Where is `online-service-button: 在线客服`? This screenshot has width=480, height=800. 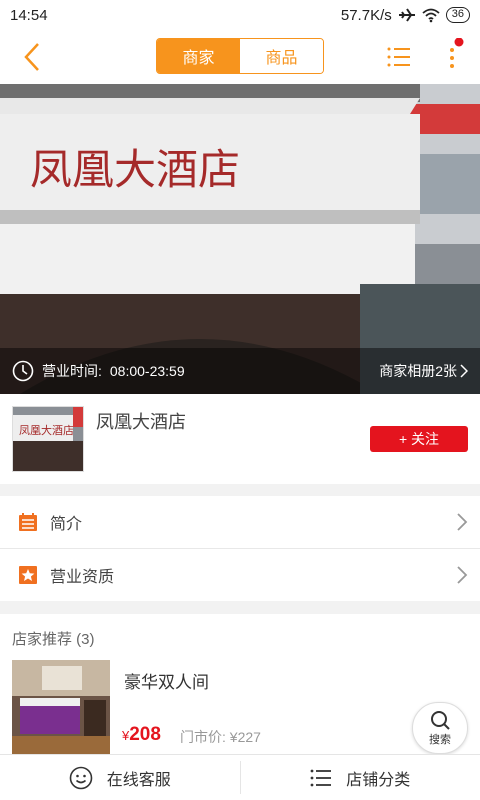 online-service-button: 在线客服 is located at coordinates (120, 777).